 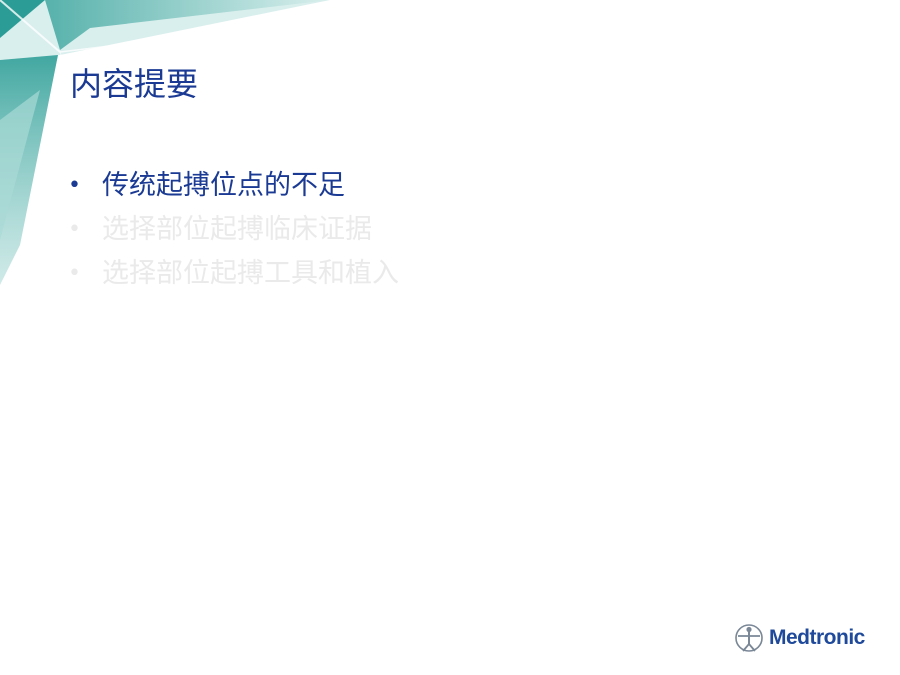 I want to click on bullet-item-3: • 选择部位起搏工具和植入, so click(x=233, y=276).